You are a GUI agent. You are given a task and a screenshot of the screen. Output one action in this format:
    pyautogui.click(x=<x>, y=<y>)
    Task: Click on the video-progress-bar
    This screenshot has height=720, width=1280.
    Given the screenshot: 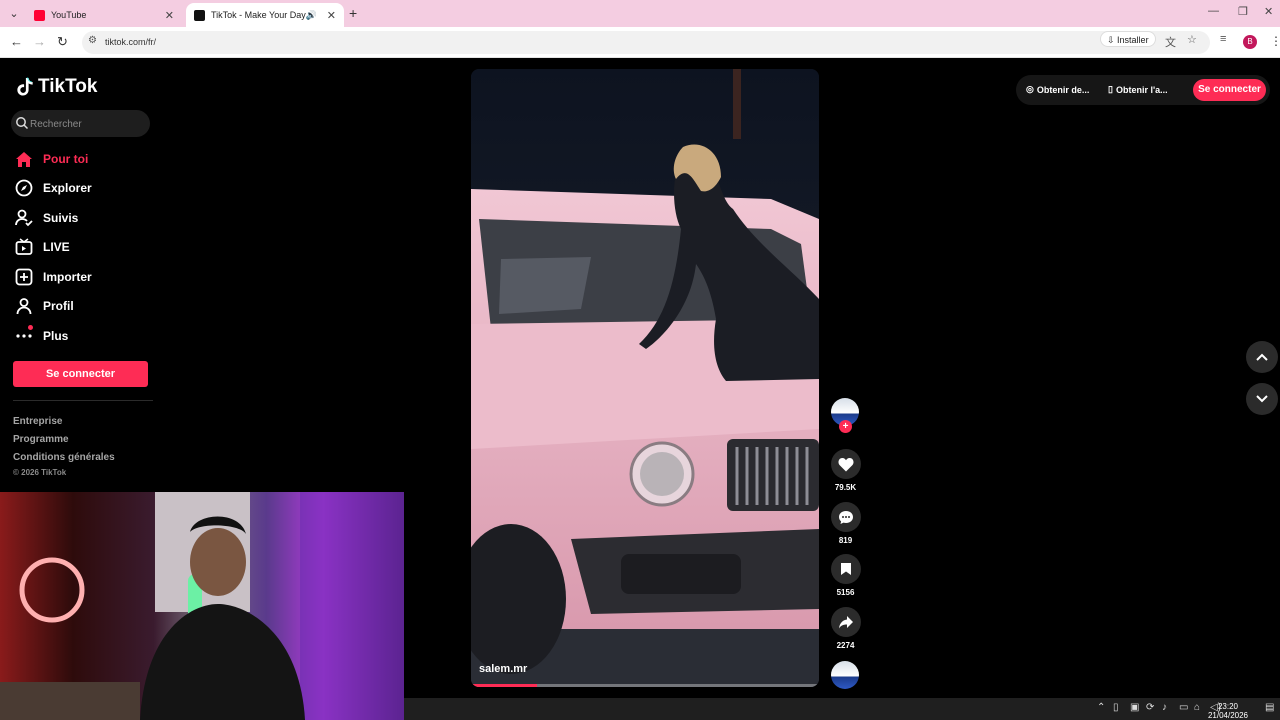 What is the action you would take?
    pyautogui.click(x=645, y=685)
    